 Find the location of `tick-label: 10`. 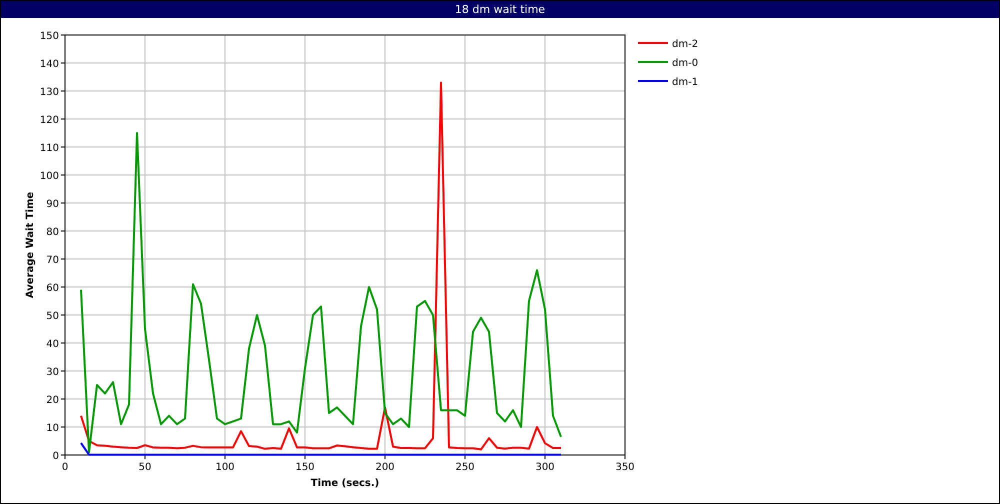

tick-label: 10 is located at coordinates (52, 428).